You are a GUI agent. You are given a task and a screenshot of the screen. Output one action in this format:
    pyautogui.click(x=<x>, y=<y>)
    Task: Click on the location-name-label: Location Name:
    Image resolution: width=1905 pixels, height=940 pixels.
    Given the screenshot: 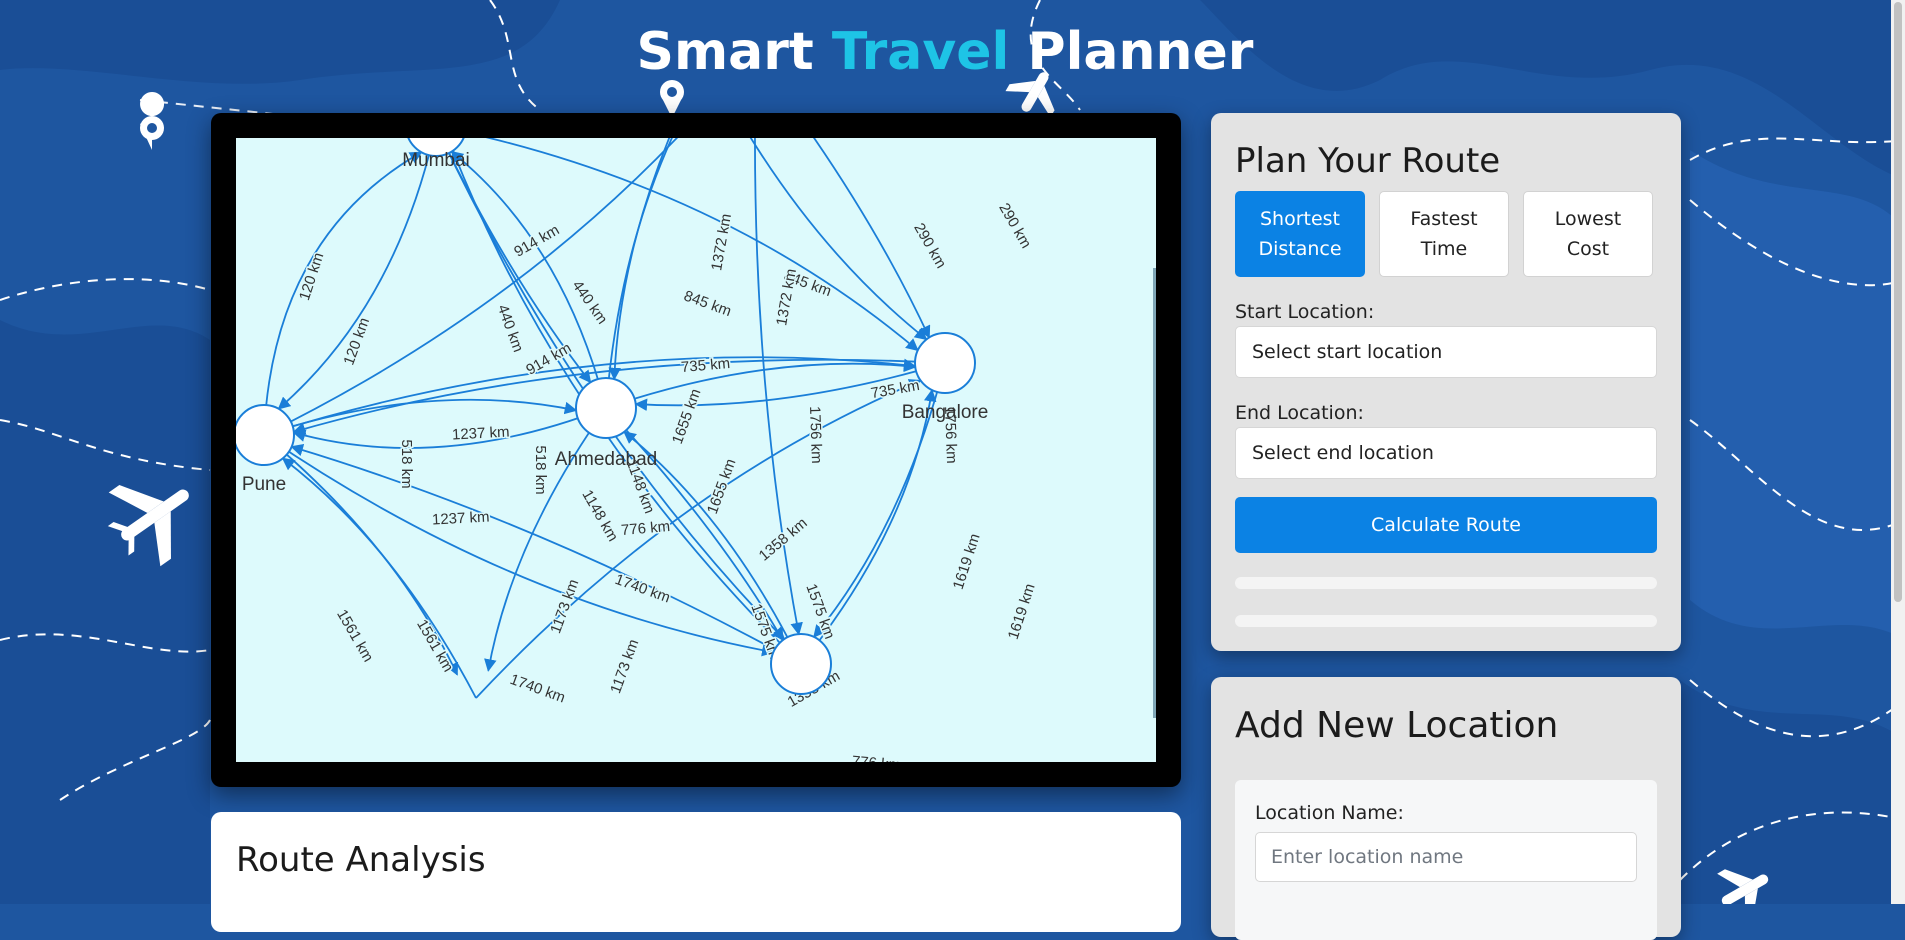 What is the action you would take?
    pyautogui.click(x=1329, y=813)
    